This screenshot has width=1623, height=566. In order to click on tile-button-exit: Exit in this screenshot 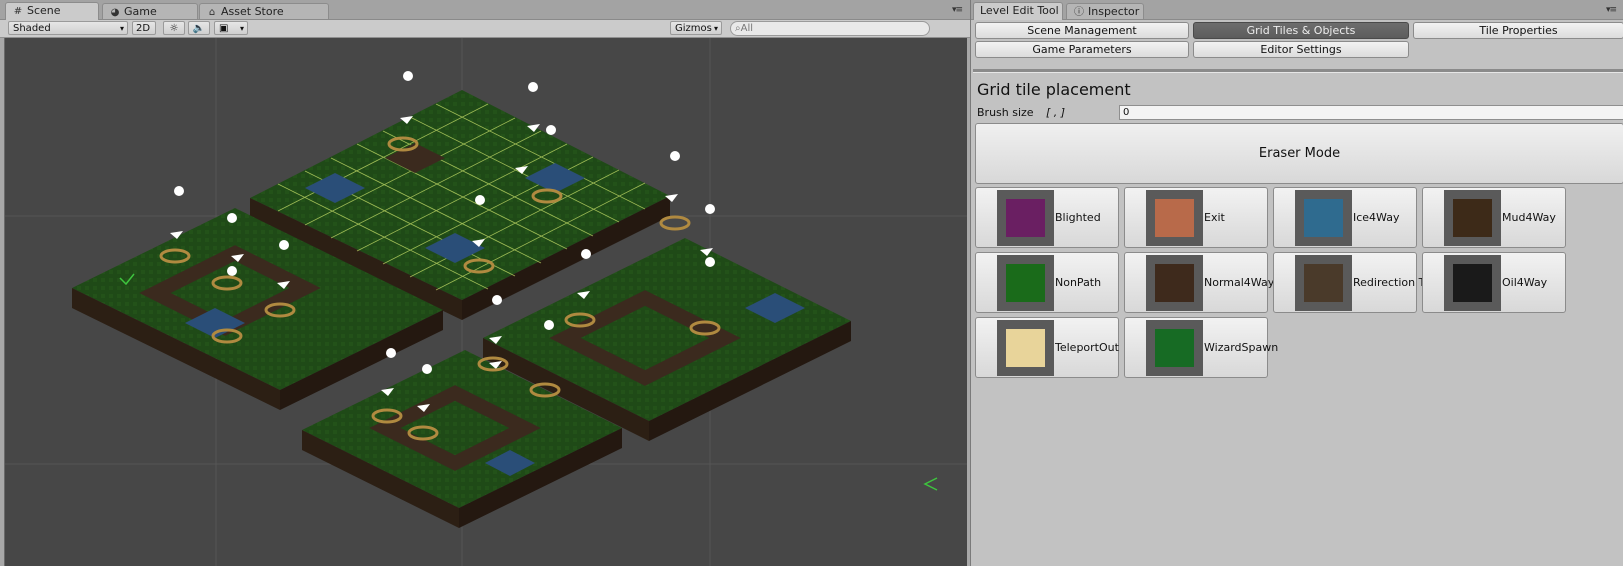, I will do `click(1196, 217)`.